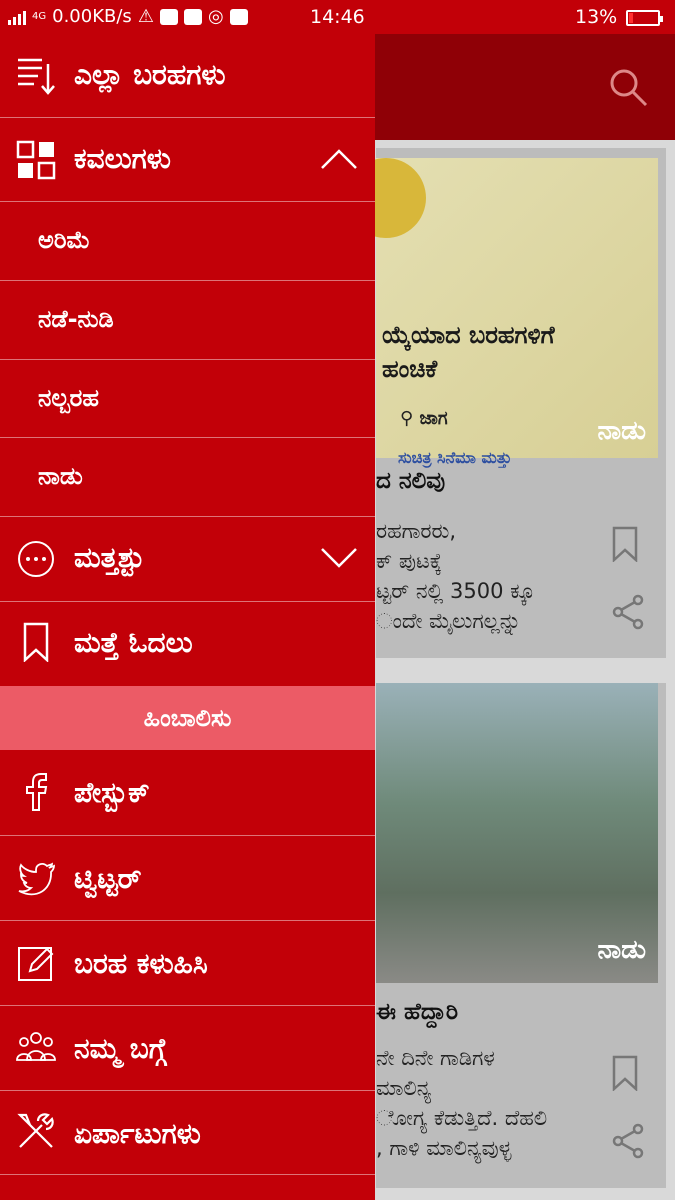 The height and width of the screenshot is (1200, 675). I want to click on more-dots-icon, so click(36, 559).